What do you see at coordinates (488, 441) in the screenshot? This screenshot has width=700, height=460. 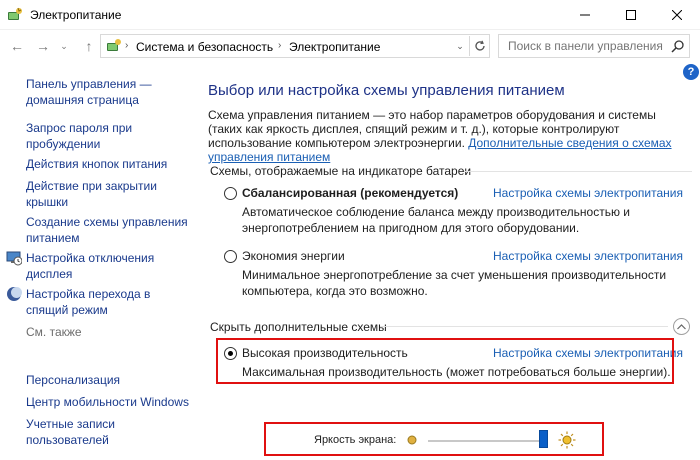 I see `brightness-slider-track` at bounding box center [488, 441].